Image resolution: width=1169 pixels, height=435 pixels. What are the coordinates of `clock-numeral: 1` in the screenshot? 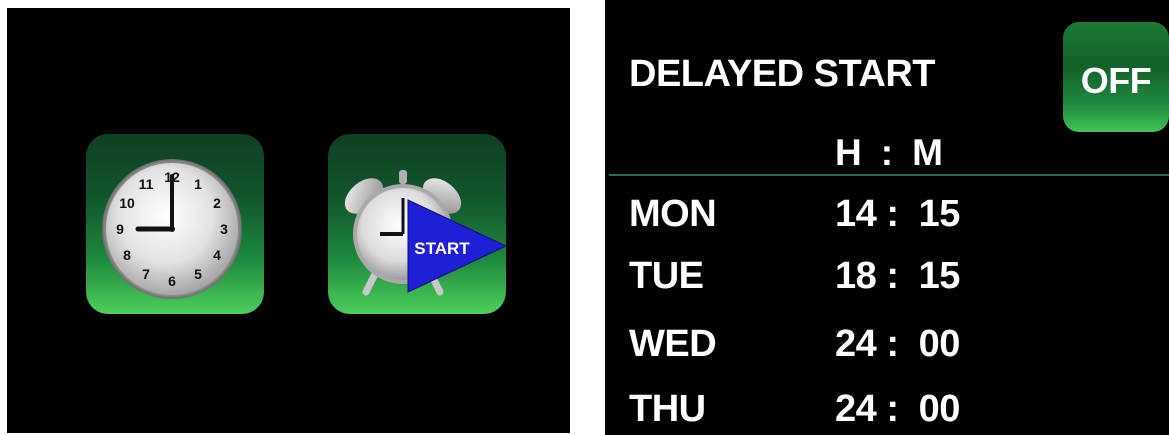 It's located at (198, 184).